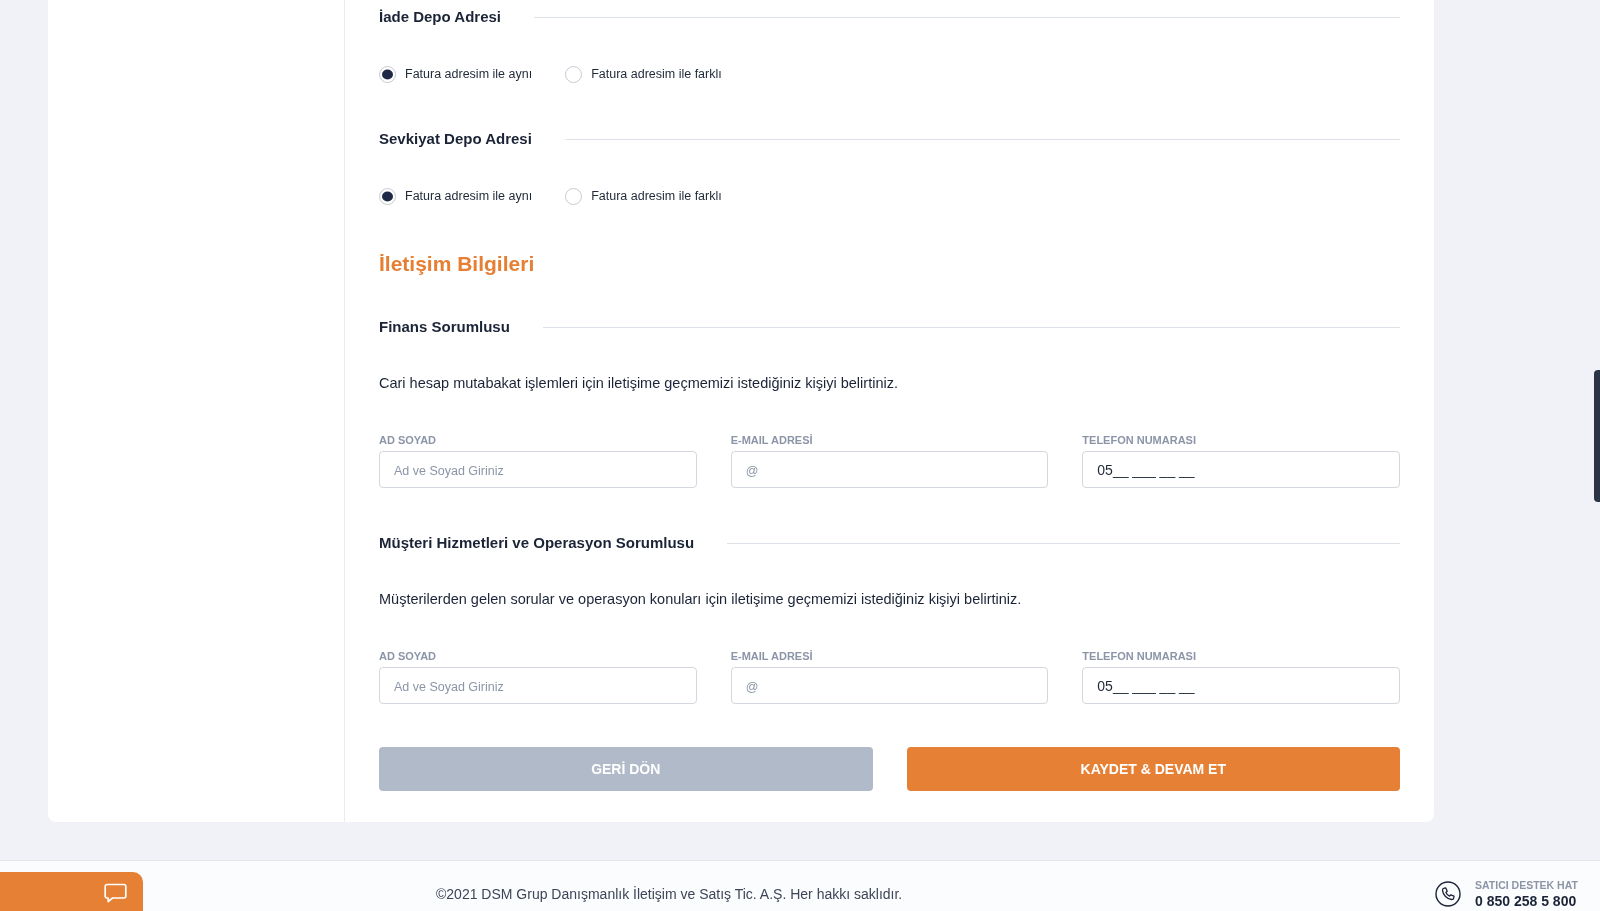 This screenshot has width=1600, height=911. What do you see at coordinates (115, 892) in the screenshot?
I see `speech-bubble-icon` at bounding box center [115, 892].